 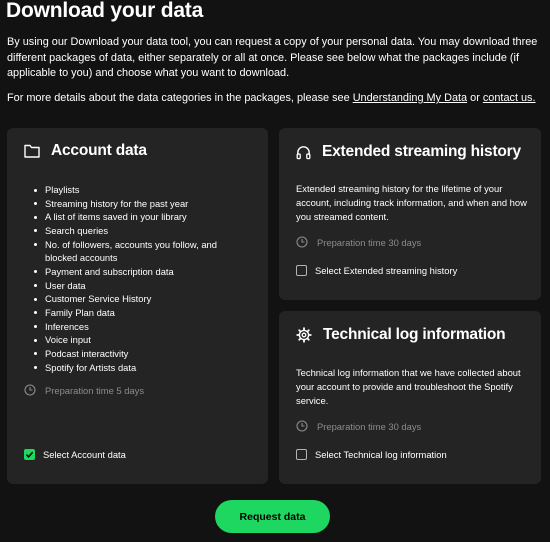 I want to click on list-item: Search queries, so click(x=134, y=231).